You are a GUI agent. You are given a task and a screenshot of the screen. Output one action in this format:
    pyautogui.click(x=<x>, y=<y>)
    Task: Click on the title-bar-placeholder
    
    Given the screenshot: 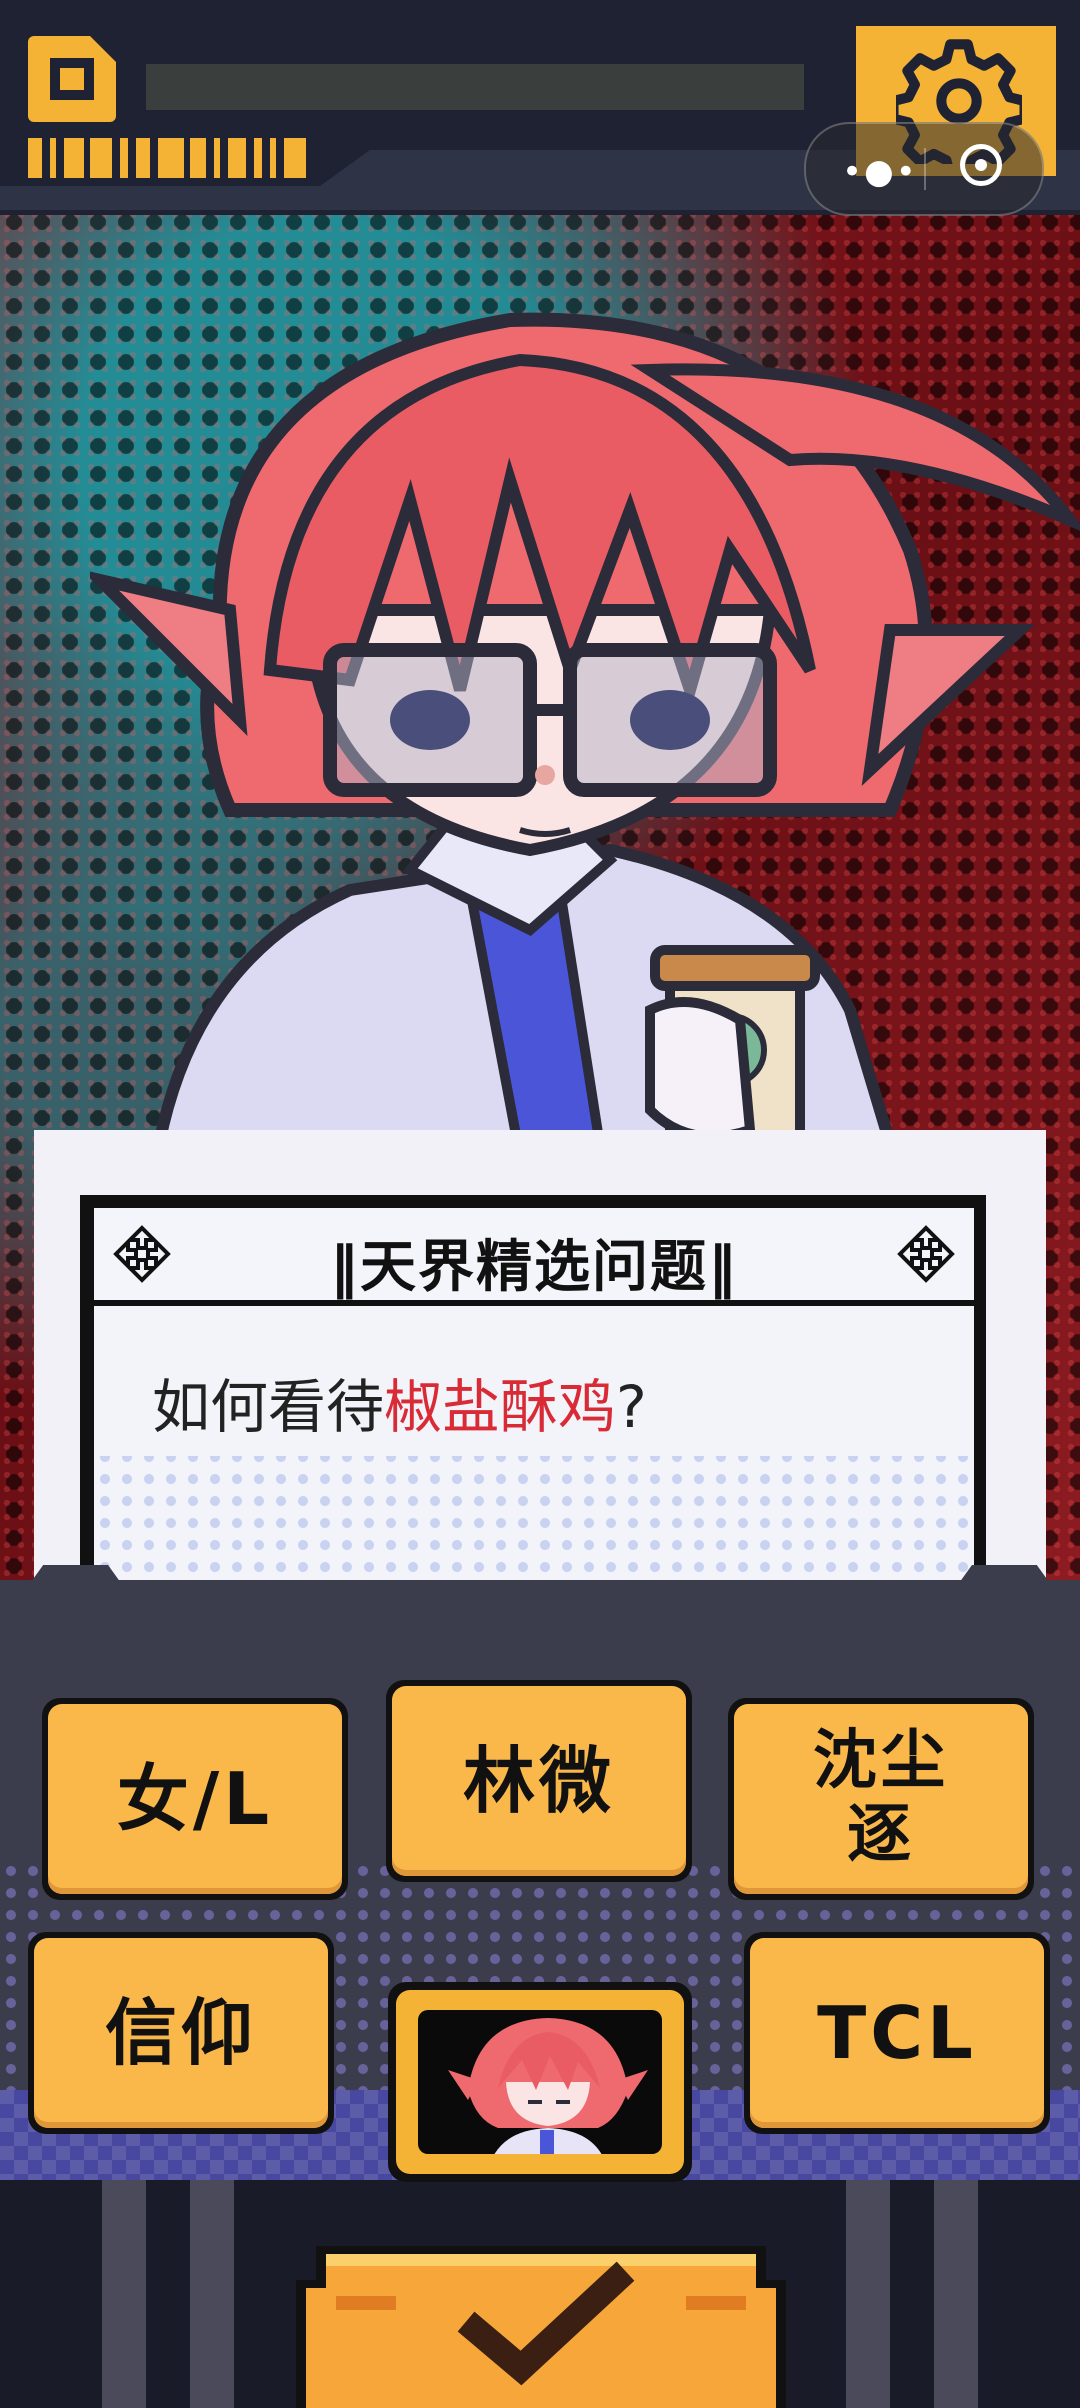 What is the action you would take?
    pyautogui.click(x=475, y=87)
    